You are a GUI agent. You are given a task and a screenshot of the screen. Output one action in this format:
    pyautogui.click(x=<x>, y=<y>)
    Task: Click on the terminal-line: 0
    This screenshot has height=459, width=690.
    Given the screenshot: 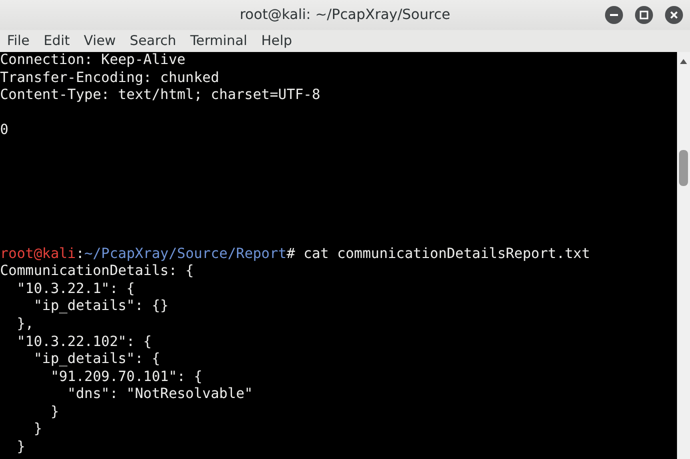 What is the action you would take?
    pyautogui.click(x=5, y=131)
    